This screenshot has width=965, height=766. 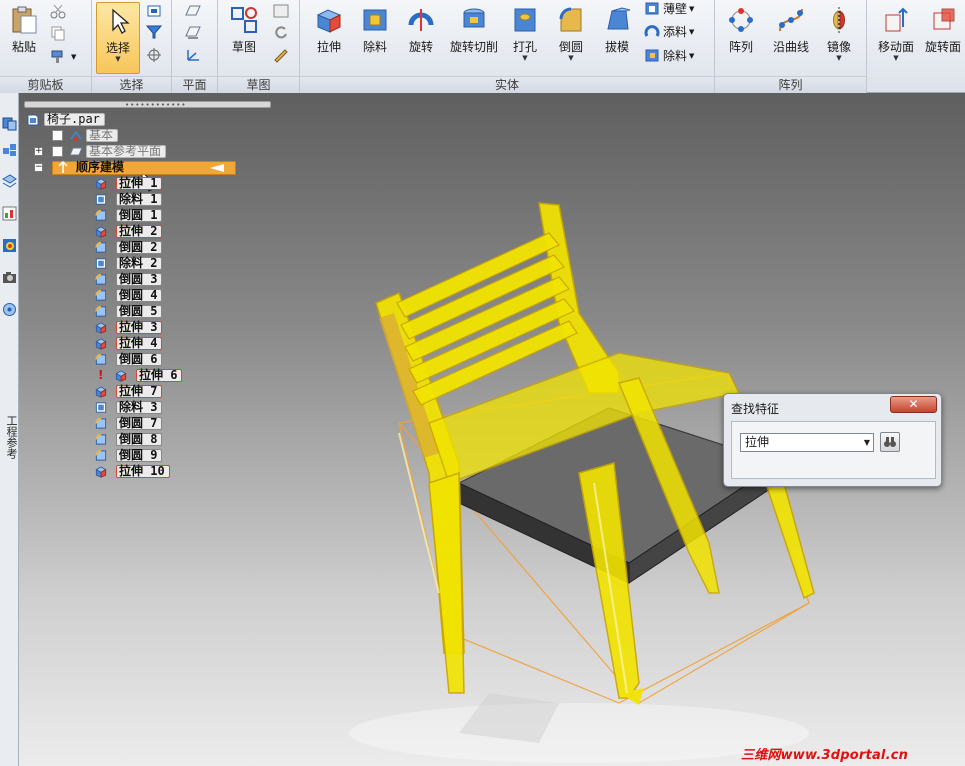 I want to click on remove-material-icon, so click(x=652, y=55).